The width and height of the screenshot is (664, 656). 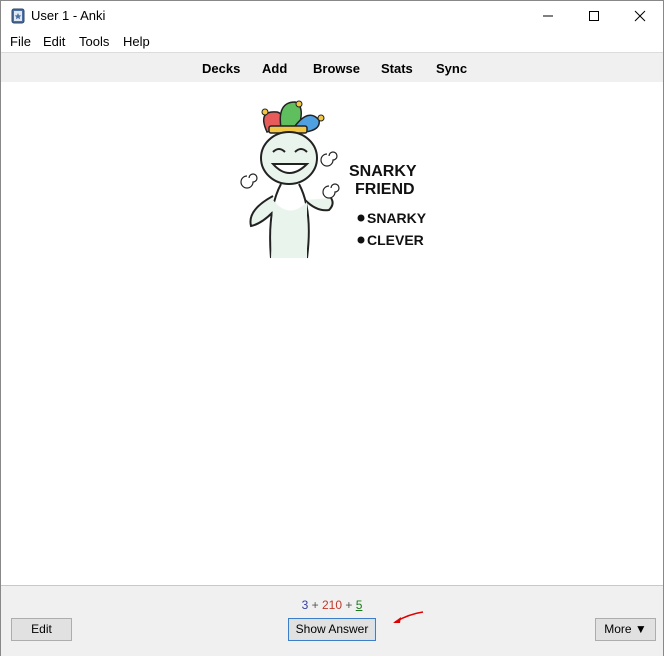 What do you see at coordinates (136, 41) in the screenshot?
I see `menu-help: Help` at bounding box center [136, 41].